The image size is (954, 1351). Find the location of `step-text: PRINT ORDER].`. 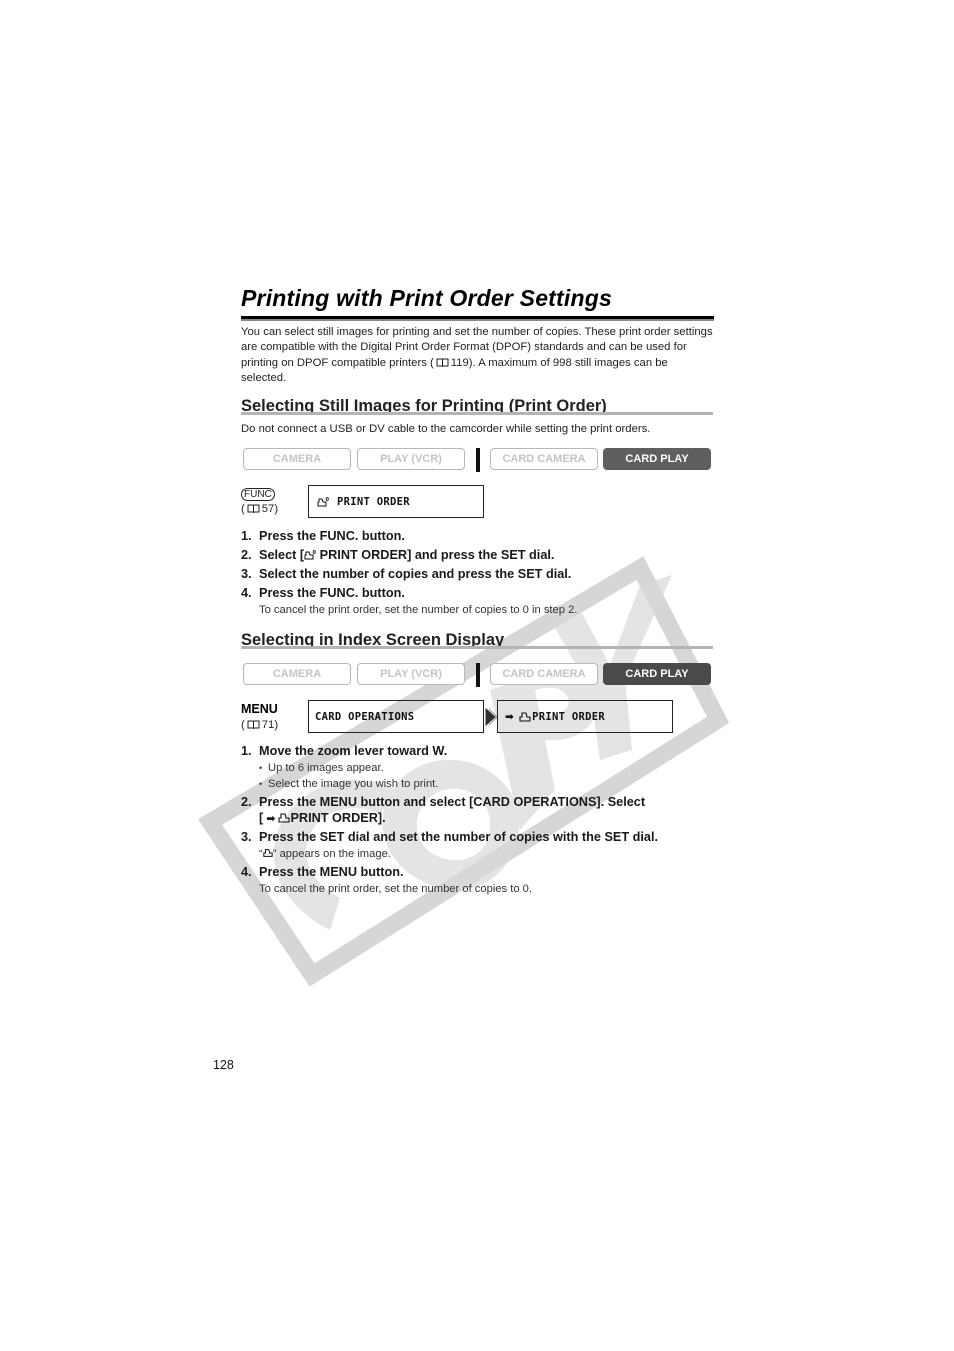

step-text: PRINT ORDER]. is located at coordinates (338, 818).